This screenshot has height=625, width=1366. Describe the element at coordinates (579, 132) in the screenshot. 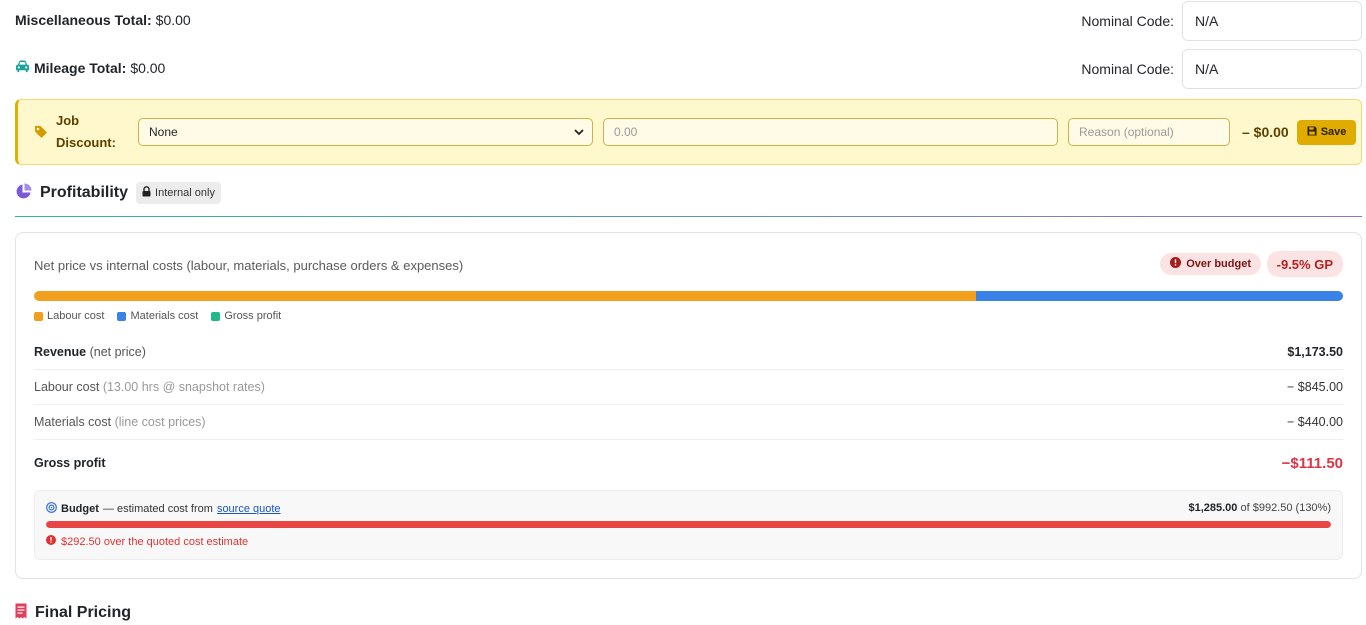

I see `chevron-down-icon` at that location.